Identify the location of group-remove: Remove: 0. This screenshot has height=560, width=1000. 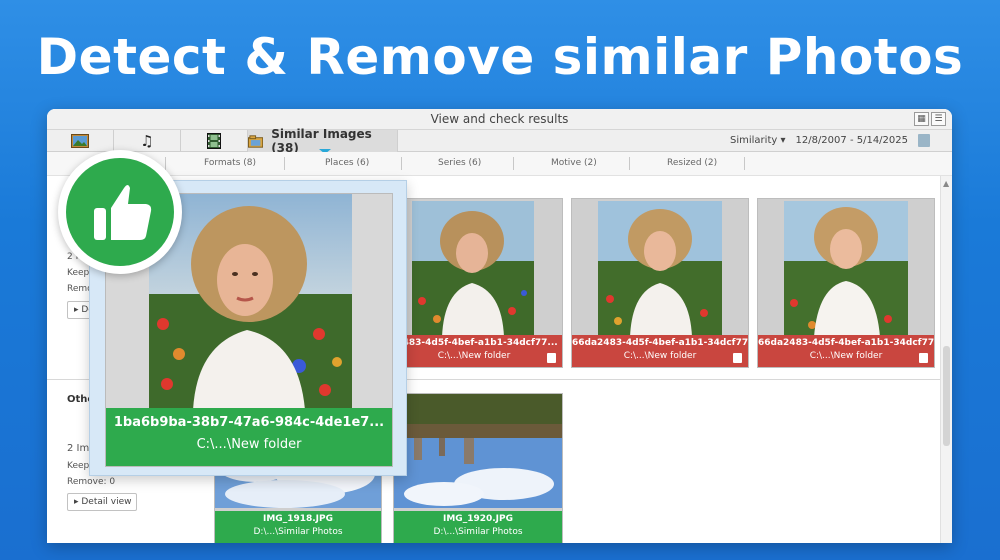
(91, 482).